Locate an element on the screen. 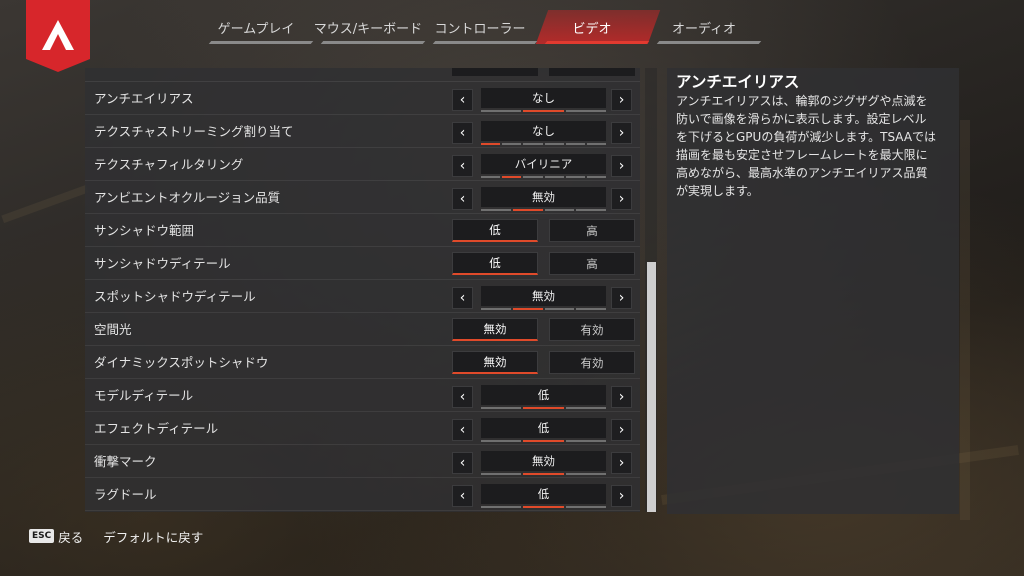 Image resolution: width=1024 pixels, height=576 pixels. setting-row: ダイナミックスポットシャドウ 無効 有効 is located at coordinates (362, 362).